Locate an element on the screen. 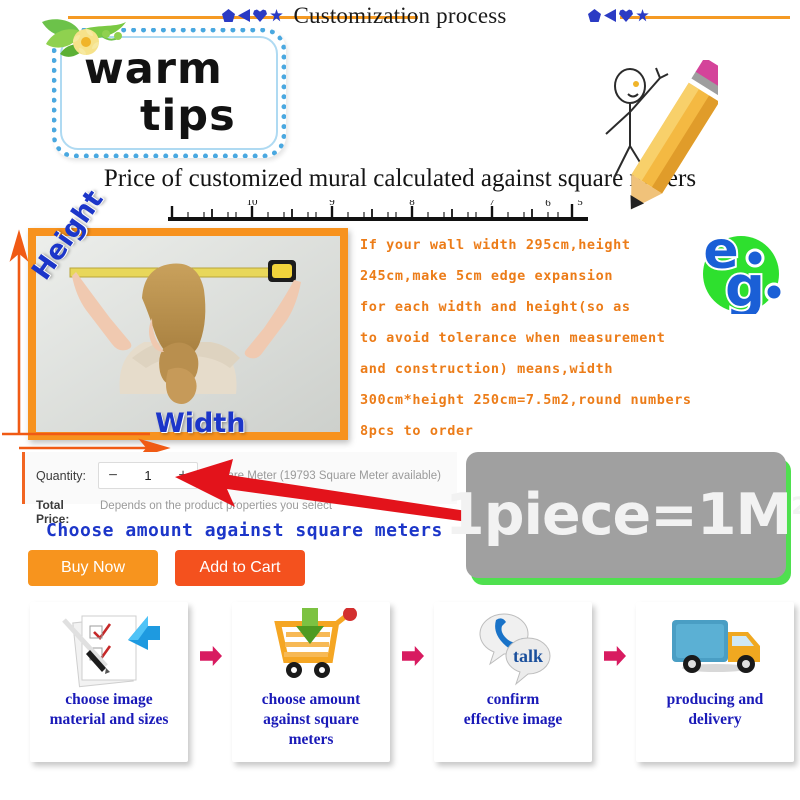 This screenshot has height=800, width=800. quantity-input is located at coordinates (148, 475).